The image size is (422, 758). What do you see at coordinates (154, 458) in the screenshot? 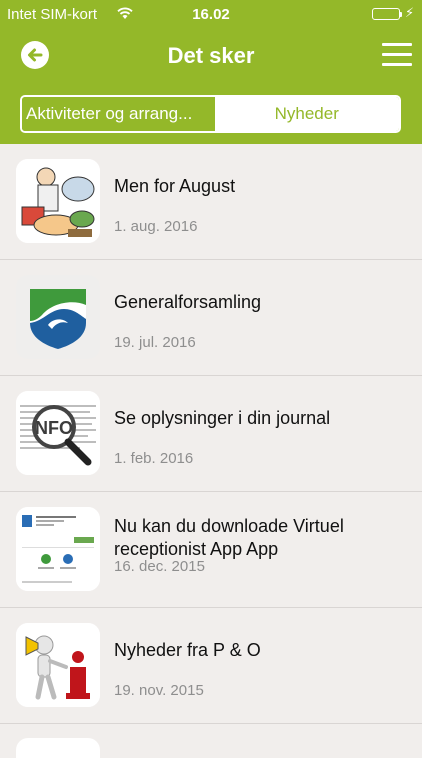
I see `news-date: 1. feb. 2016` at bounding box center [154, 458].